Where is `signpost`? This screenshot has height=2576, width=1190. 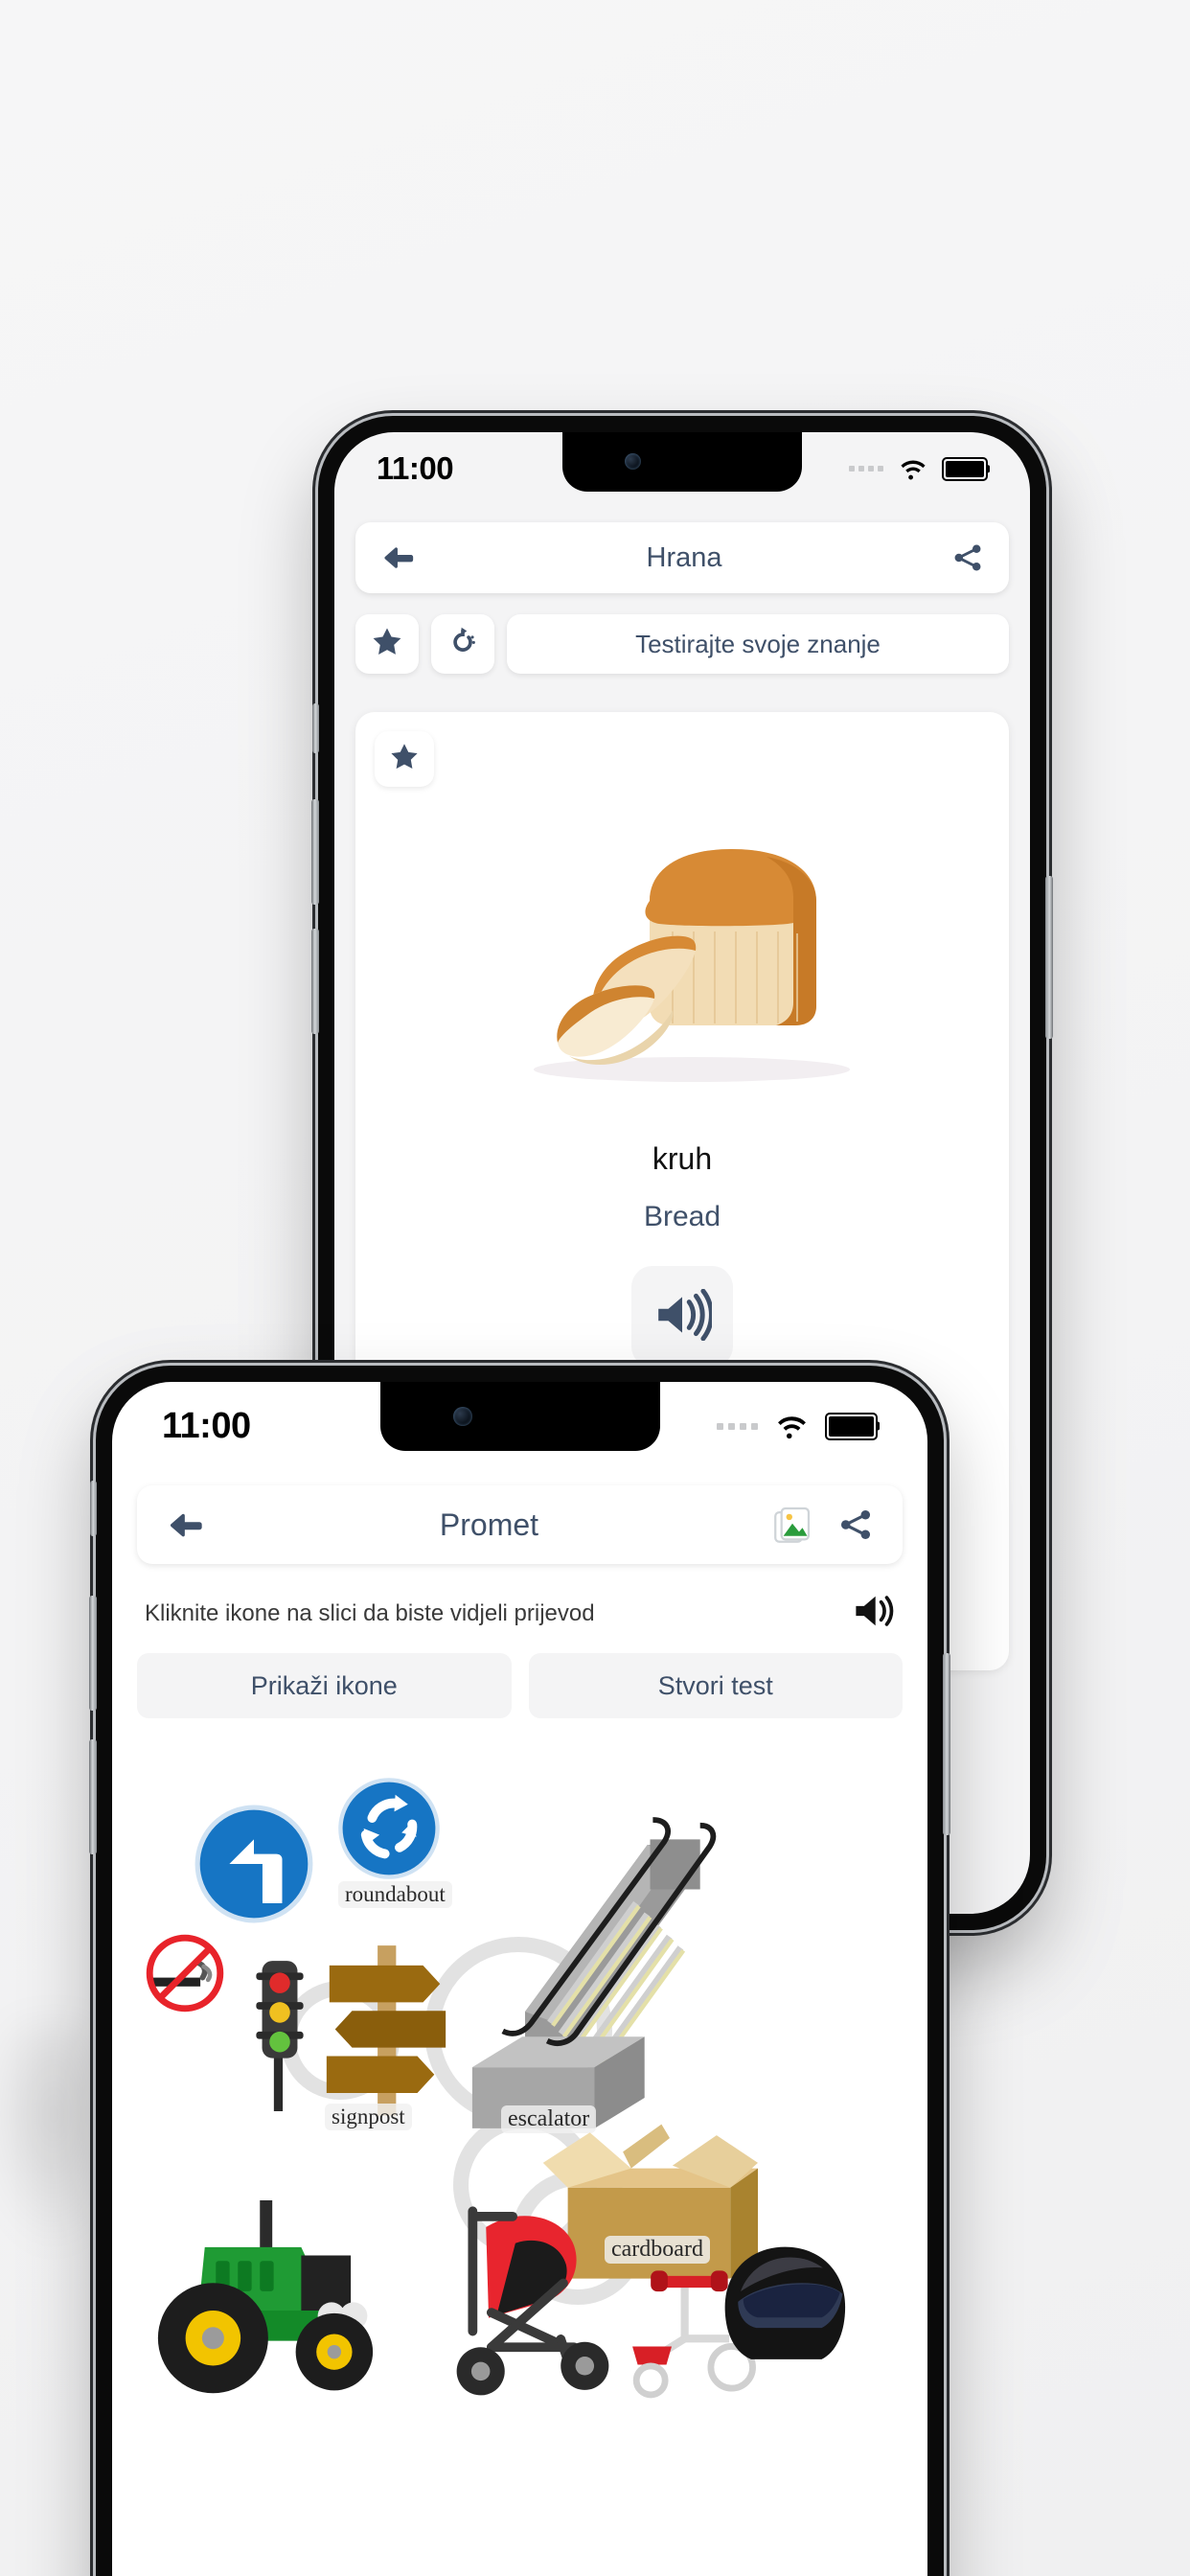
signpost is located at coordinates (386, 2027).